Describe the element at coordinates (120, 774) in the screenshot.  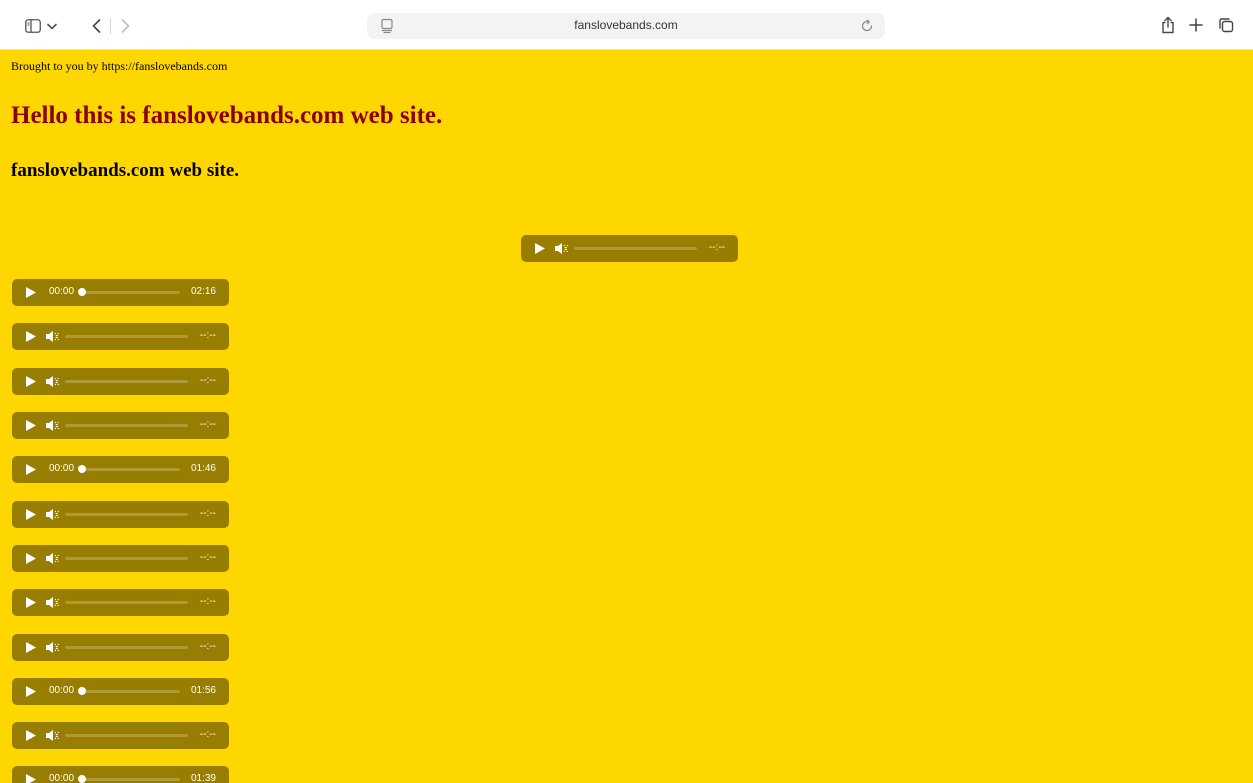
I see `audio-player: 00:00 01:39` at that location.